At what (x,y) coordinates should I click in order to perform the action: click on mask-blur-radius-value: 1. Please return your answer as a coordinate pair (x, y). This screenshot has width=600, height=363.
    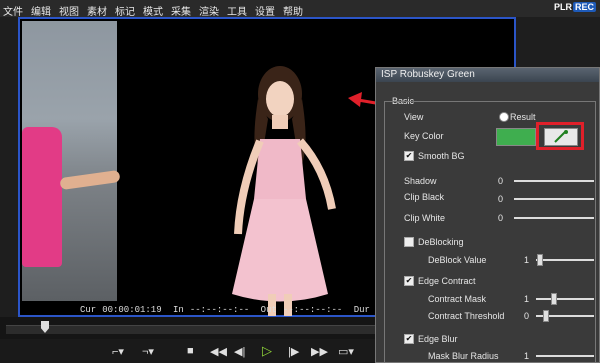
    Looking at the image, I should click on (527, 356).